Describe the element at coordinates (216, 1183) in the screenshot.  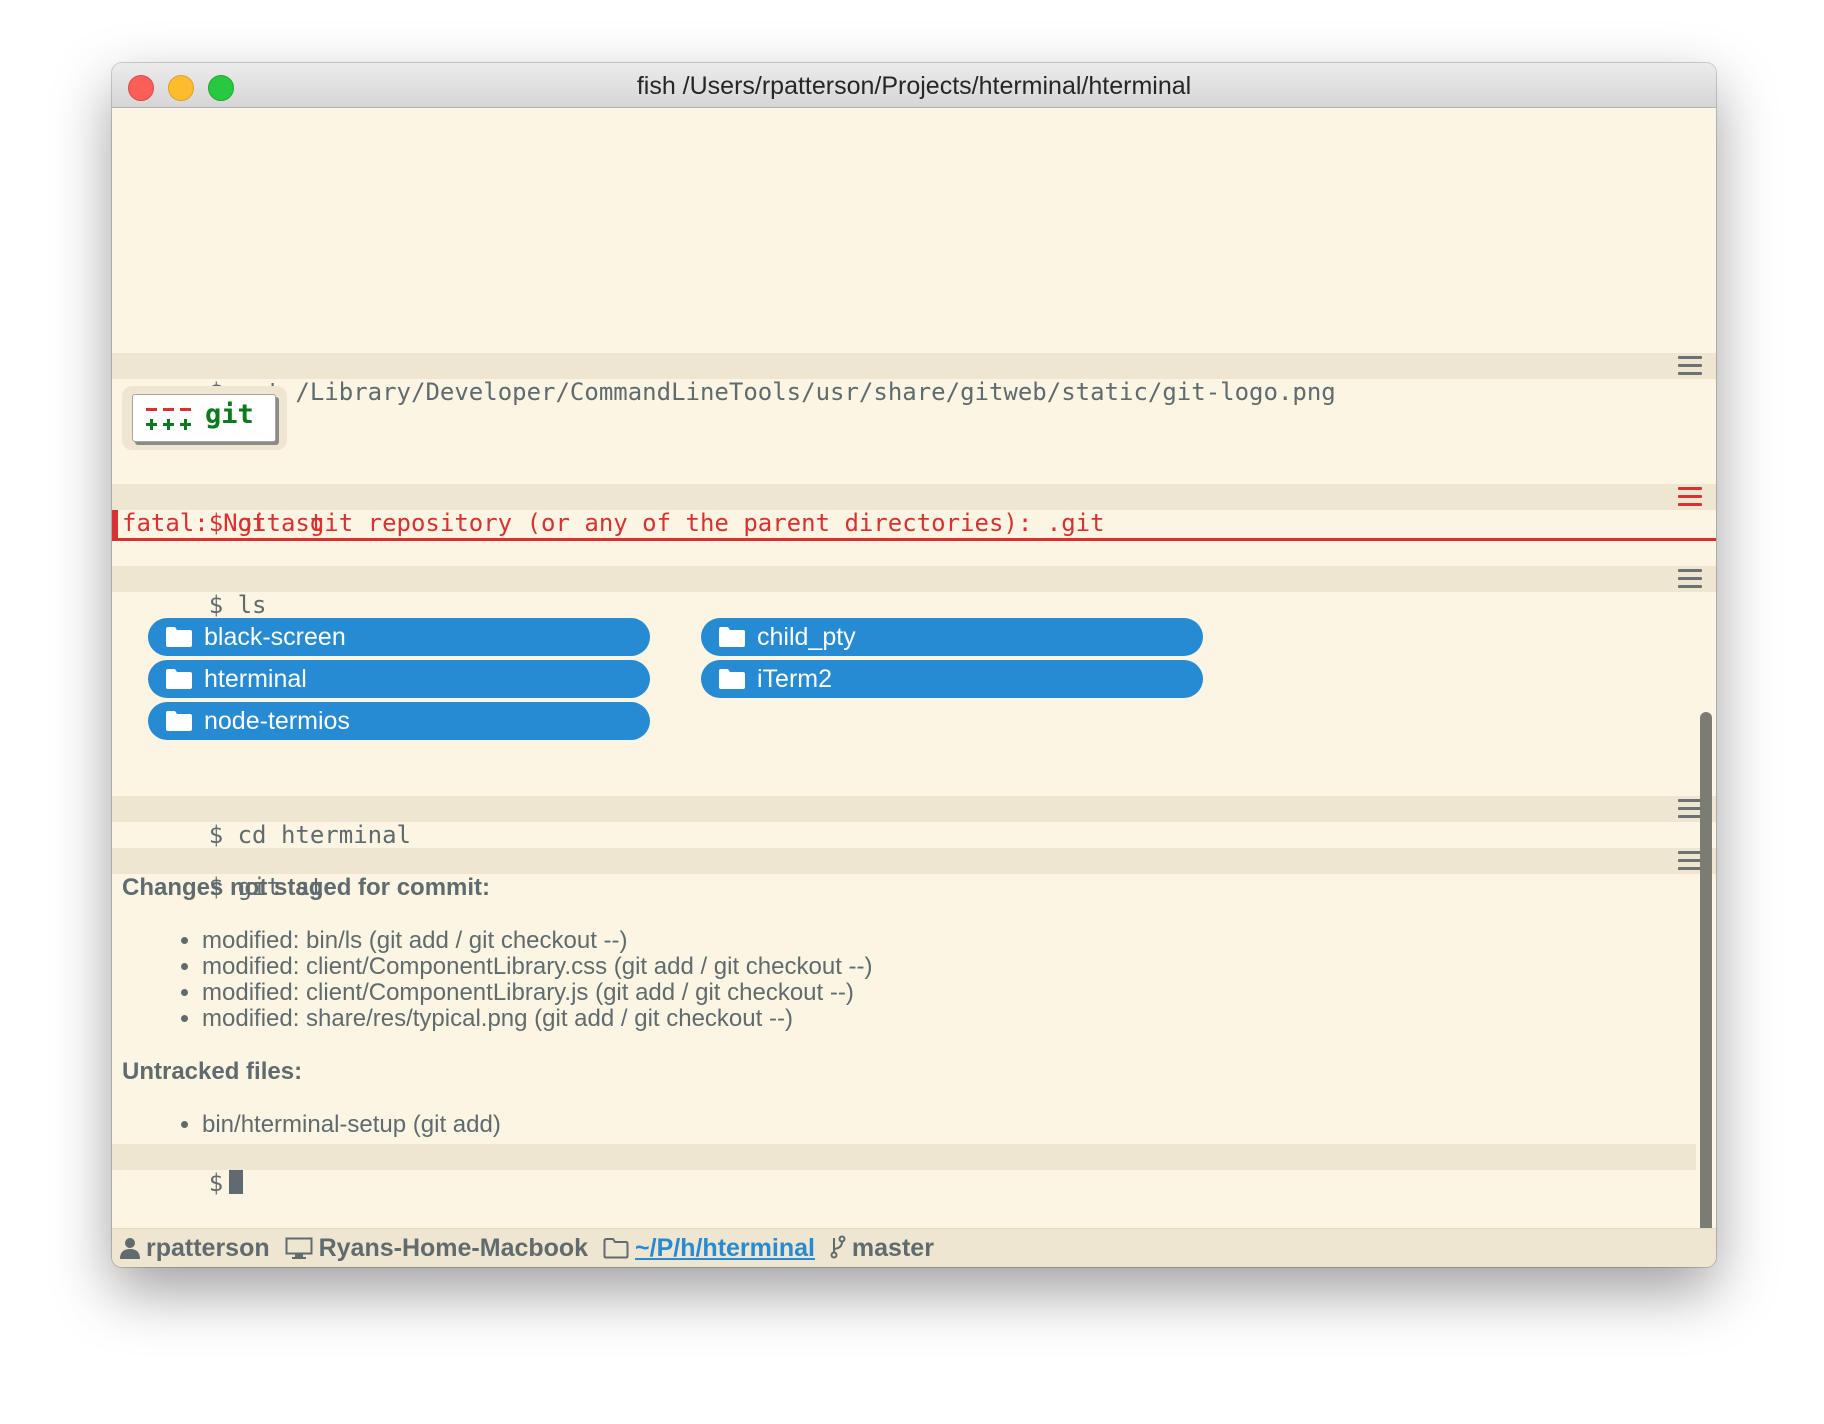
I see `prompt-symbol: $` at that location.